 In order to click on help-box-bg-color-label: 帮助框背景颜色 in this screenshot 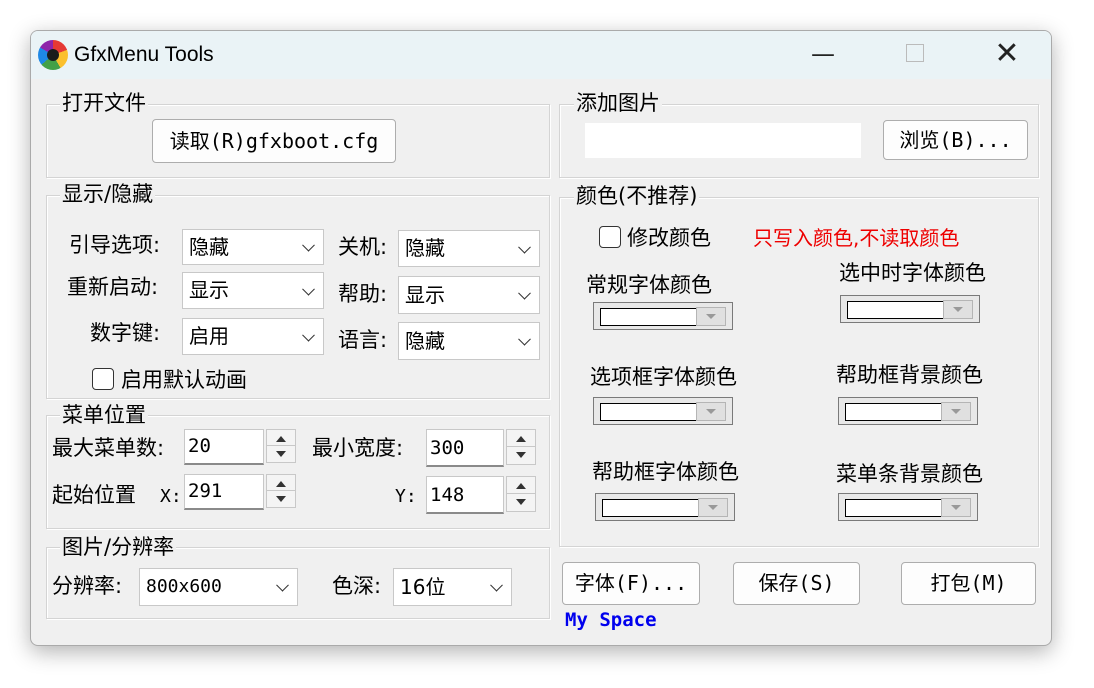, I will do `click(909, 375)`.